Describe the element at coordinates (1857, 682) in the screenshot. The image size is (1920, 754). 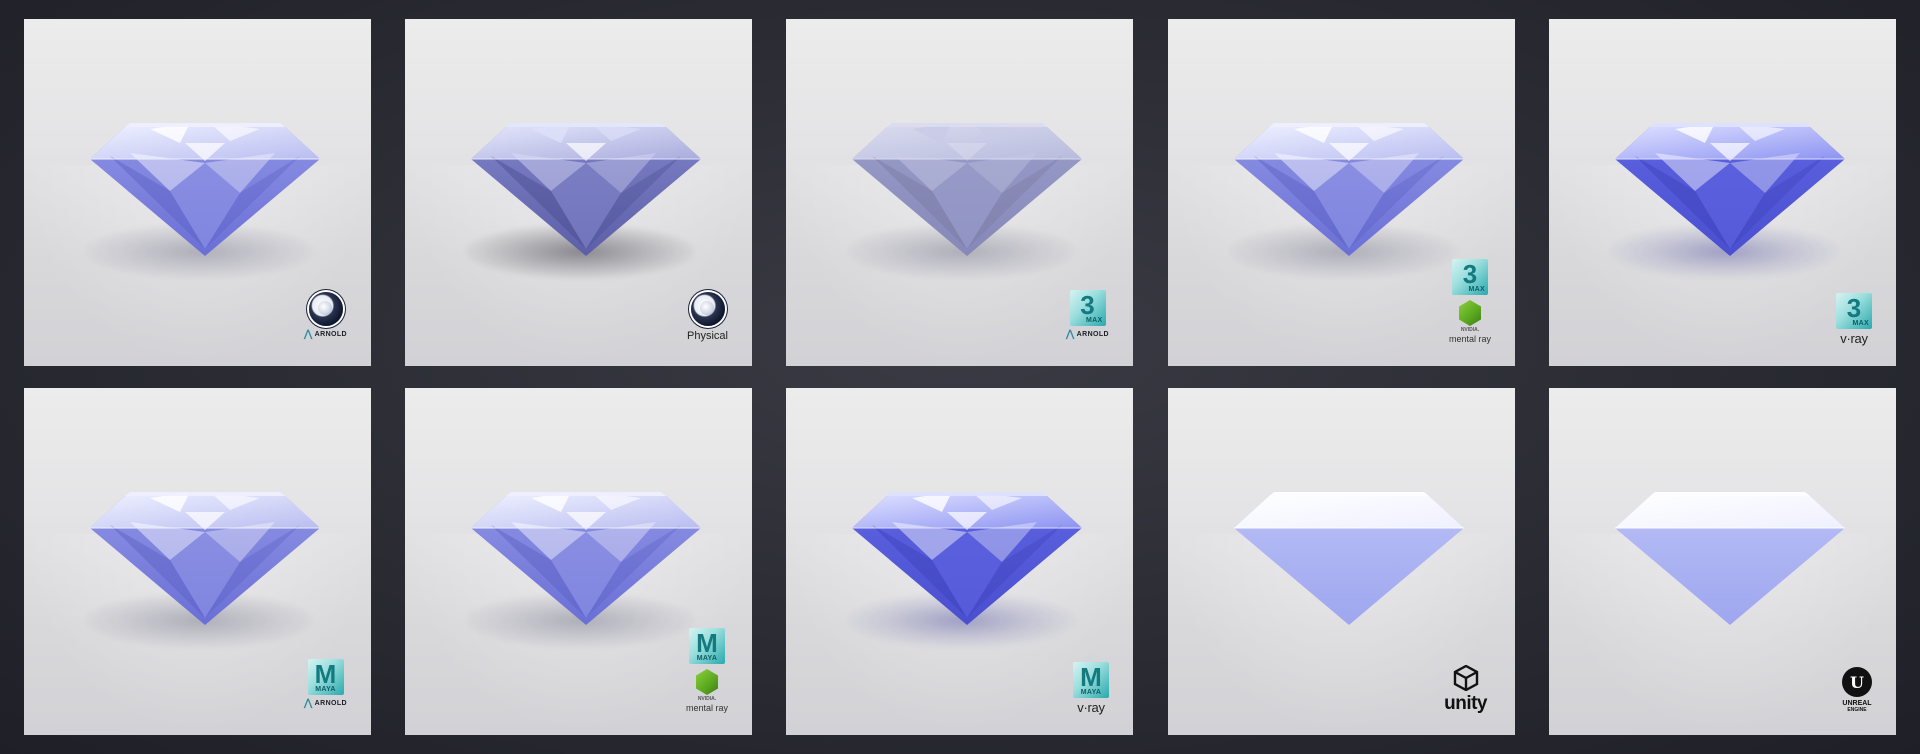
I see `unreal-engine-logo-icon: U` at that location.